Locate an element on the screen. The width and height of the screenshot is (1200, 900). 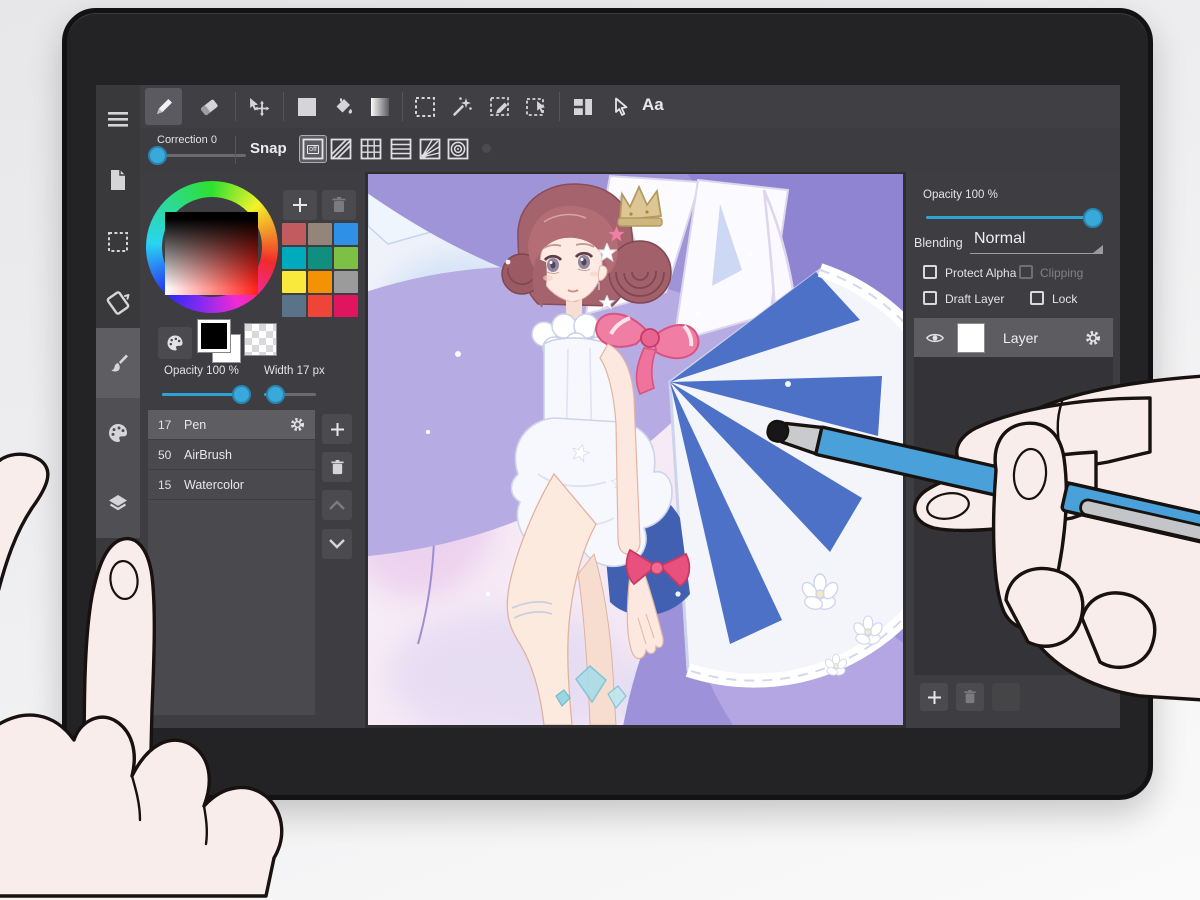
divide-canvas-icon is located at coordinates (582, 106).